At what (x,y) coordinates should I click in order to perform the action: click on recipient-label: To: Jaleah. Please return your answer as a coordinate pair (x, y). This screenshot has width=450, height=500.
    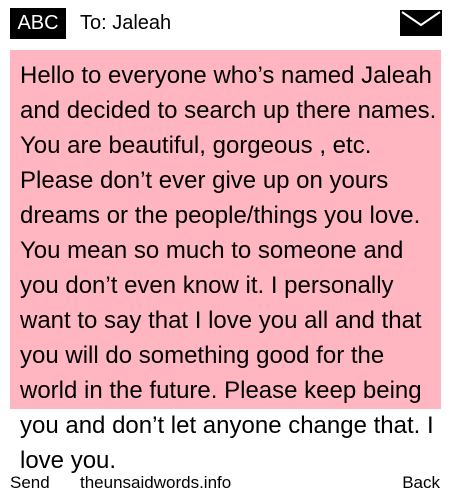
    Looking at the image, I should click on (126, 23).